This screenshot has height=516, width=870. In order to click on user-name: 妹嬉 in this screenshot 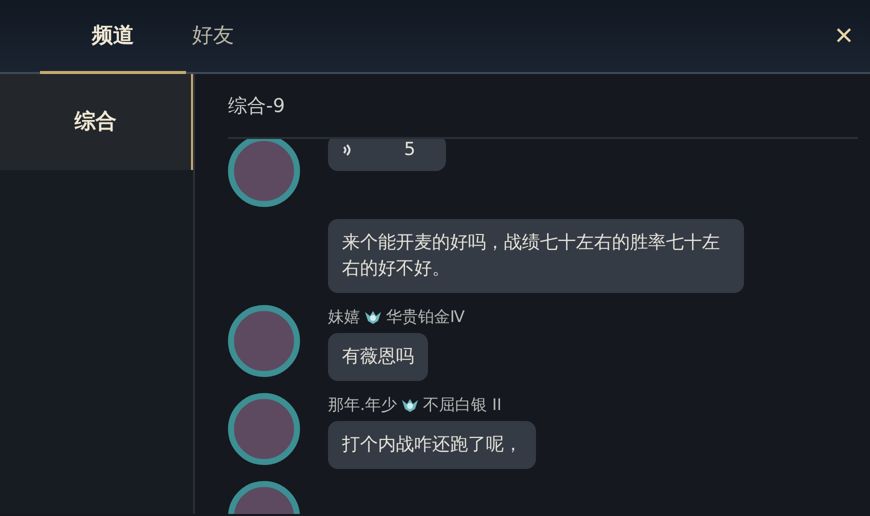, I will do `click(344, 317)`.